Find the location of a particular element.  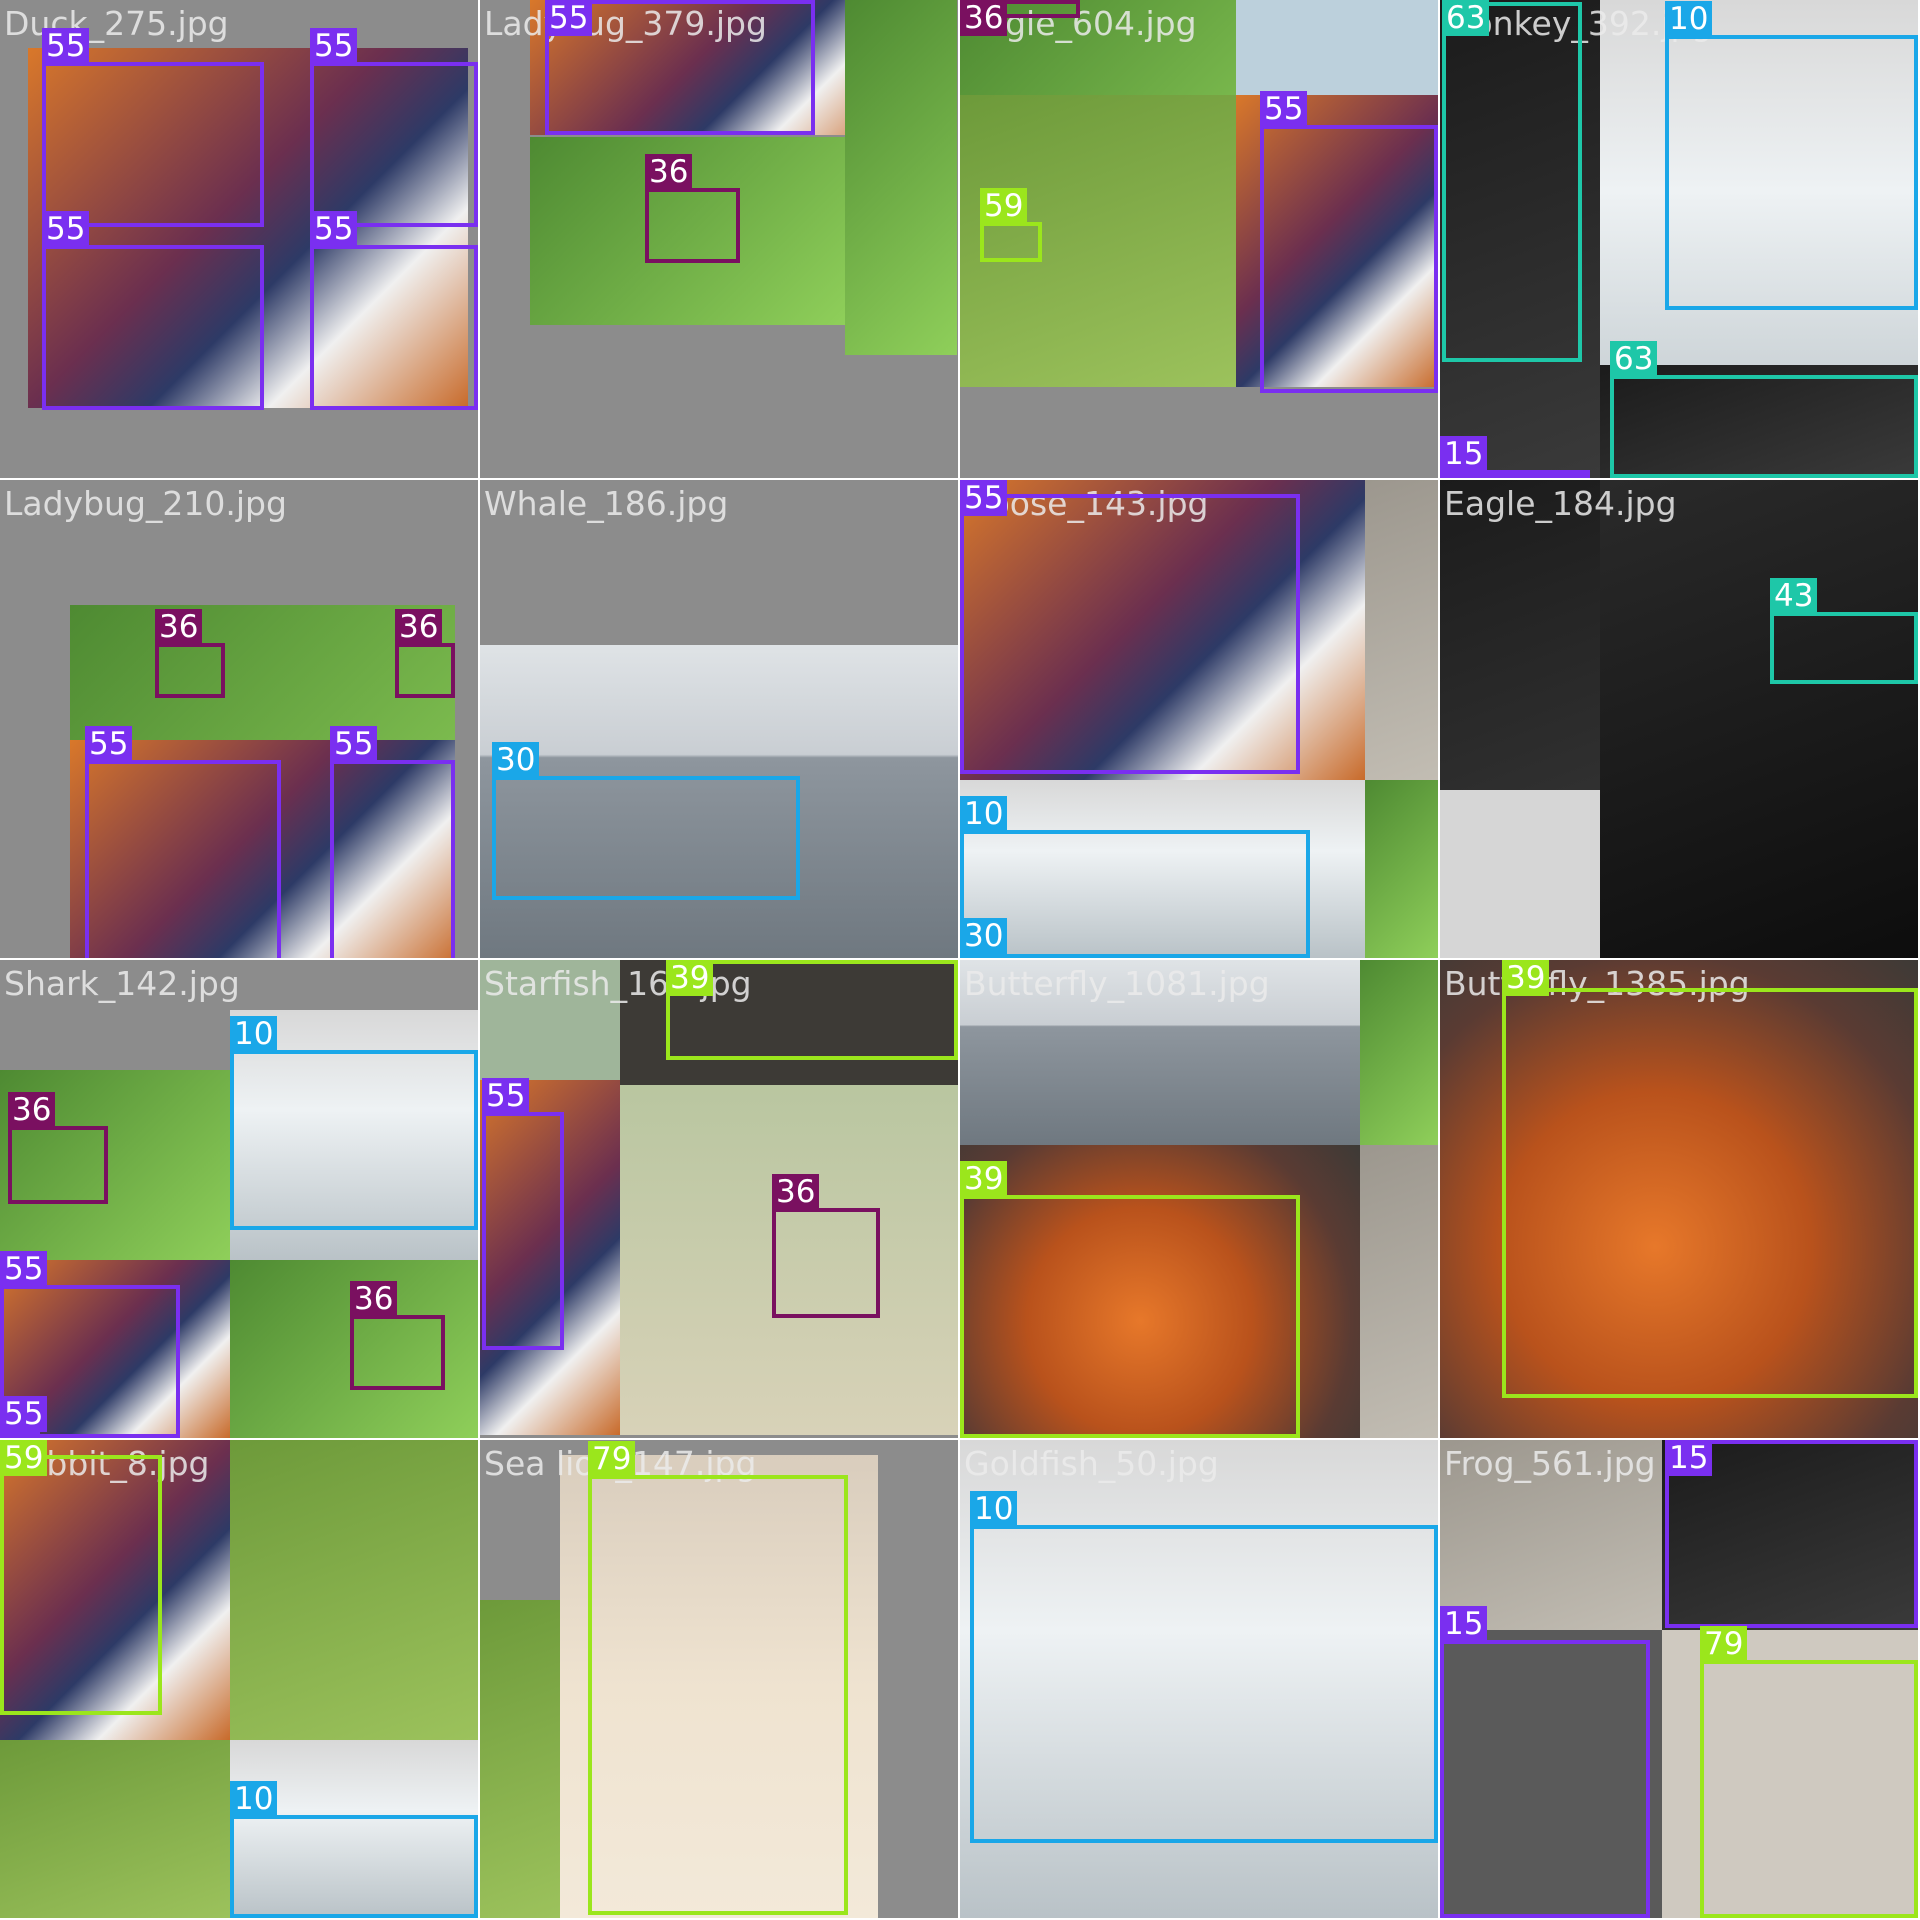

mosaic-tile: Rabbit_8.jpg 59 10 is located at coordinates (239, 1679).